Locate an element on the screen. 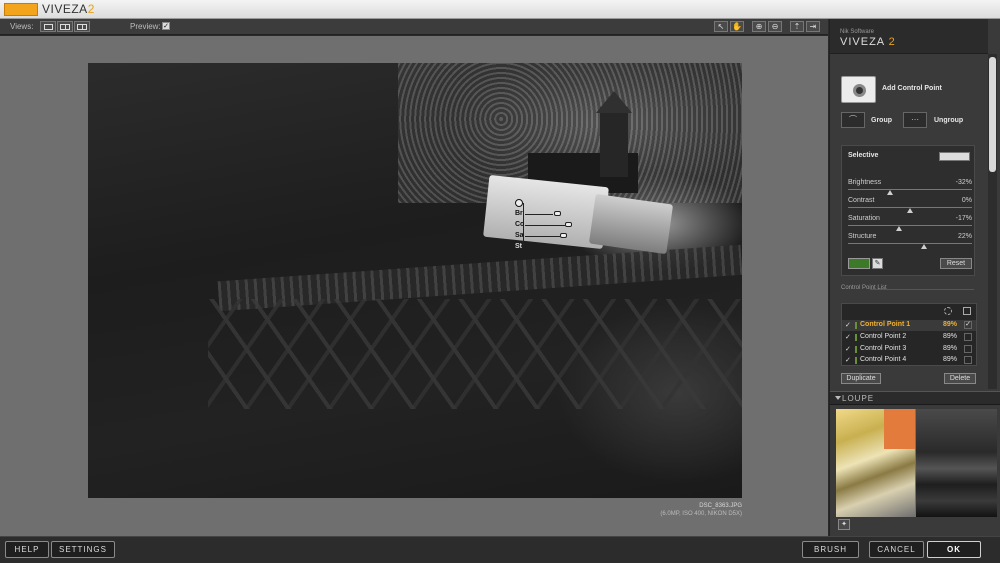 This screenshot has height=563, width=1000. eyedropper-icon: ✎ is located at coordinates (877, 263).